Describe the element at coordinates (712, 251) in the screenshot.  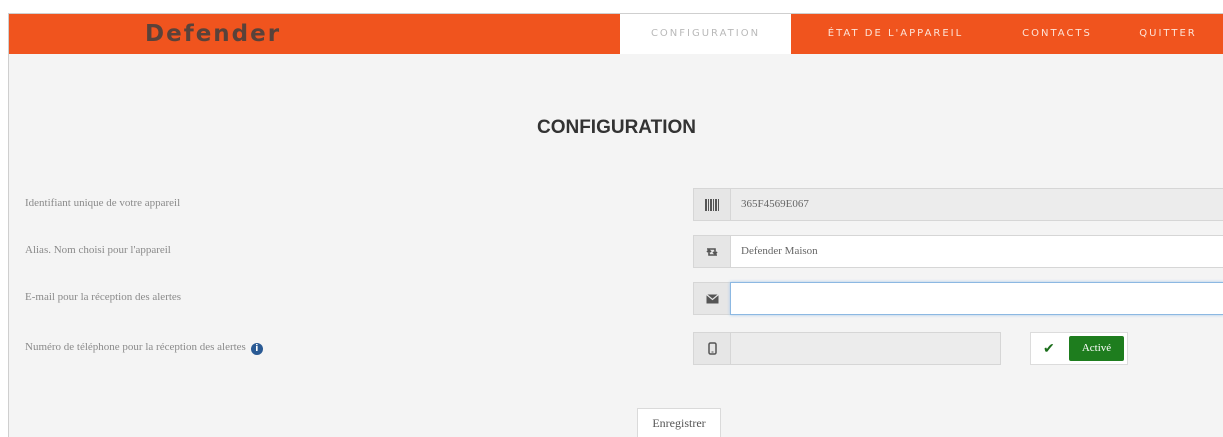
I see `retweet-icon` at that location.